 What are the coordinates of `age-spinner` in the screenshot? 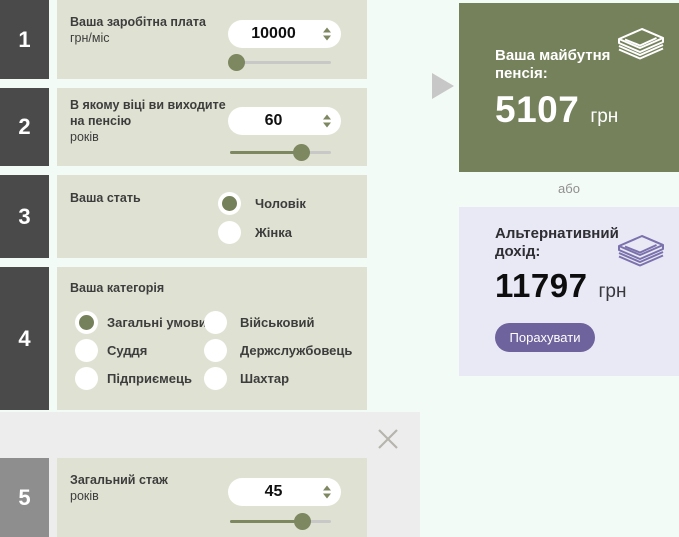 It's located at (327, 121).